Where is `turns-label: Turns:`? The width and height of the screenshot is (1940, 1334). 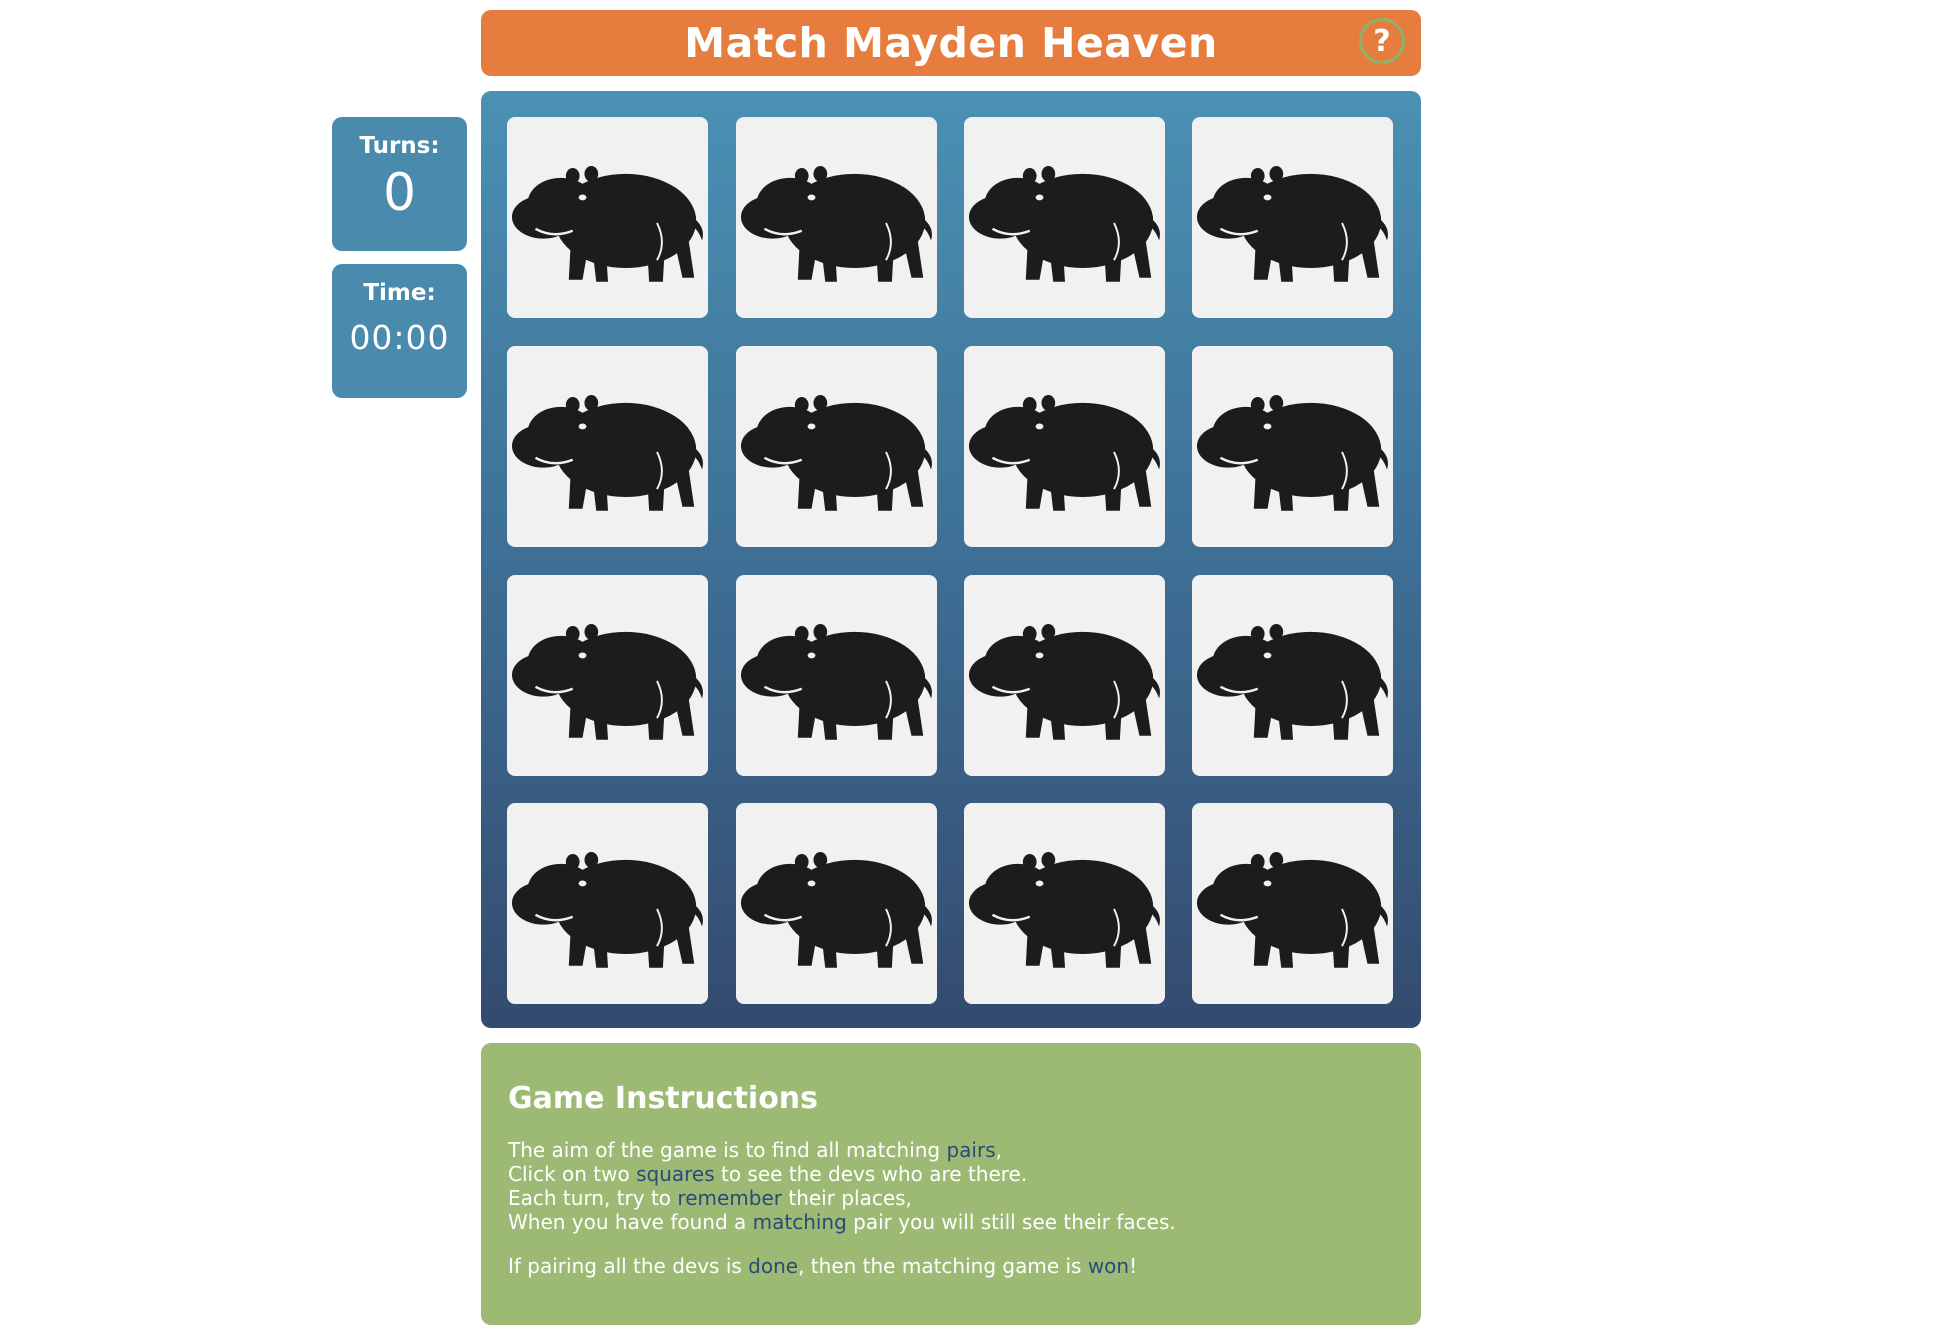 turns-label: Turns: is located at coordinates (399, 146).